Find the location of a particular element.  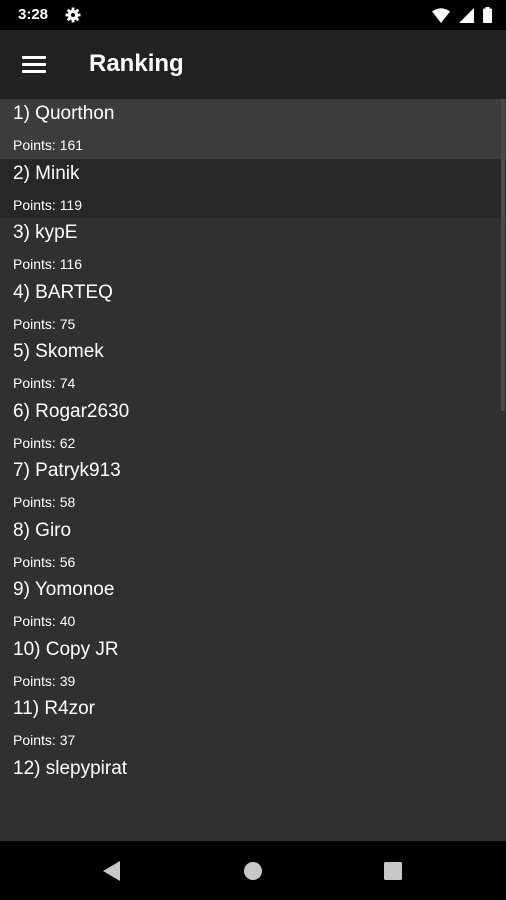

list-item: 3) kypE Points: 116 is located at coordinates (253, 248).